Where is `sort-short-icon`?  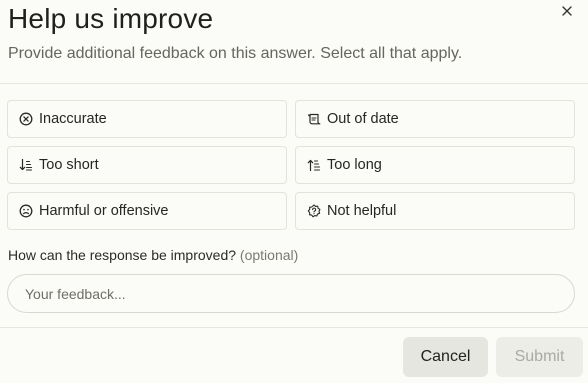 sort-short-icon is located at coordinates (25, 165).